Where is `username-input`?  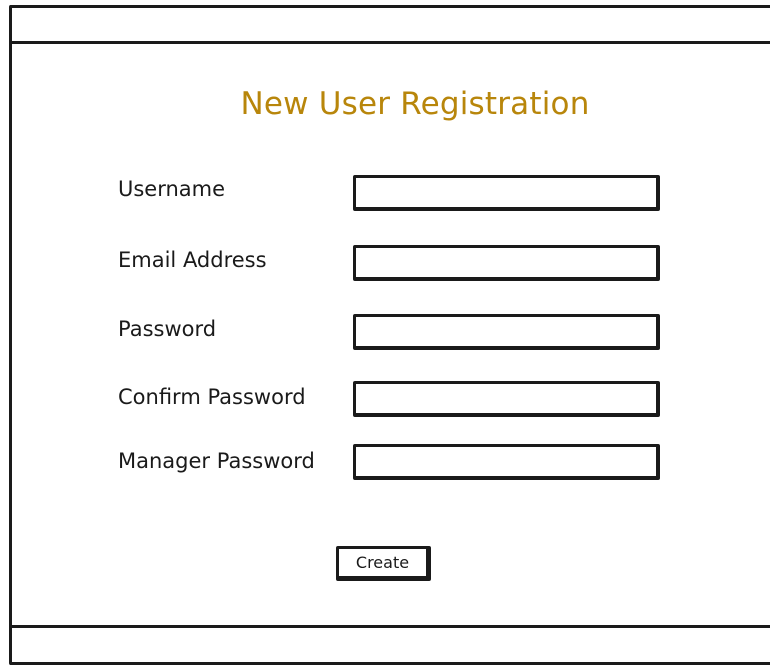
username-input is located at coordinates (506, 193).